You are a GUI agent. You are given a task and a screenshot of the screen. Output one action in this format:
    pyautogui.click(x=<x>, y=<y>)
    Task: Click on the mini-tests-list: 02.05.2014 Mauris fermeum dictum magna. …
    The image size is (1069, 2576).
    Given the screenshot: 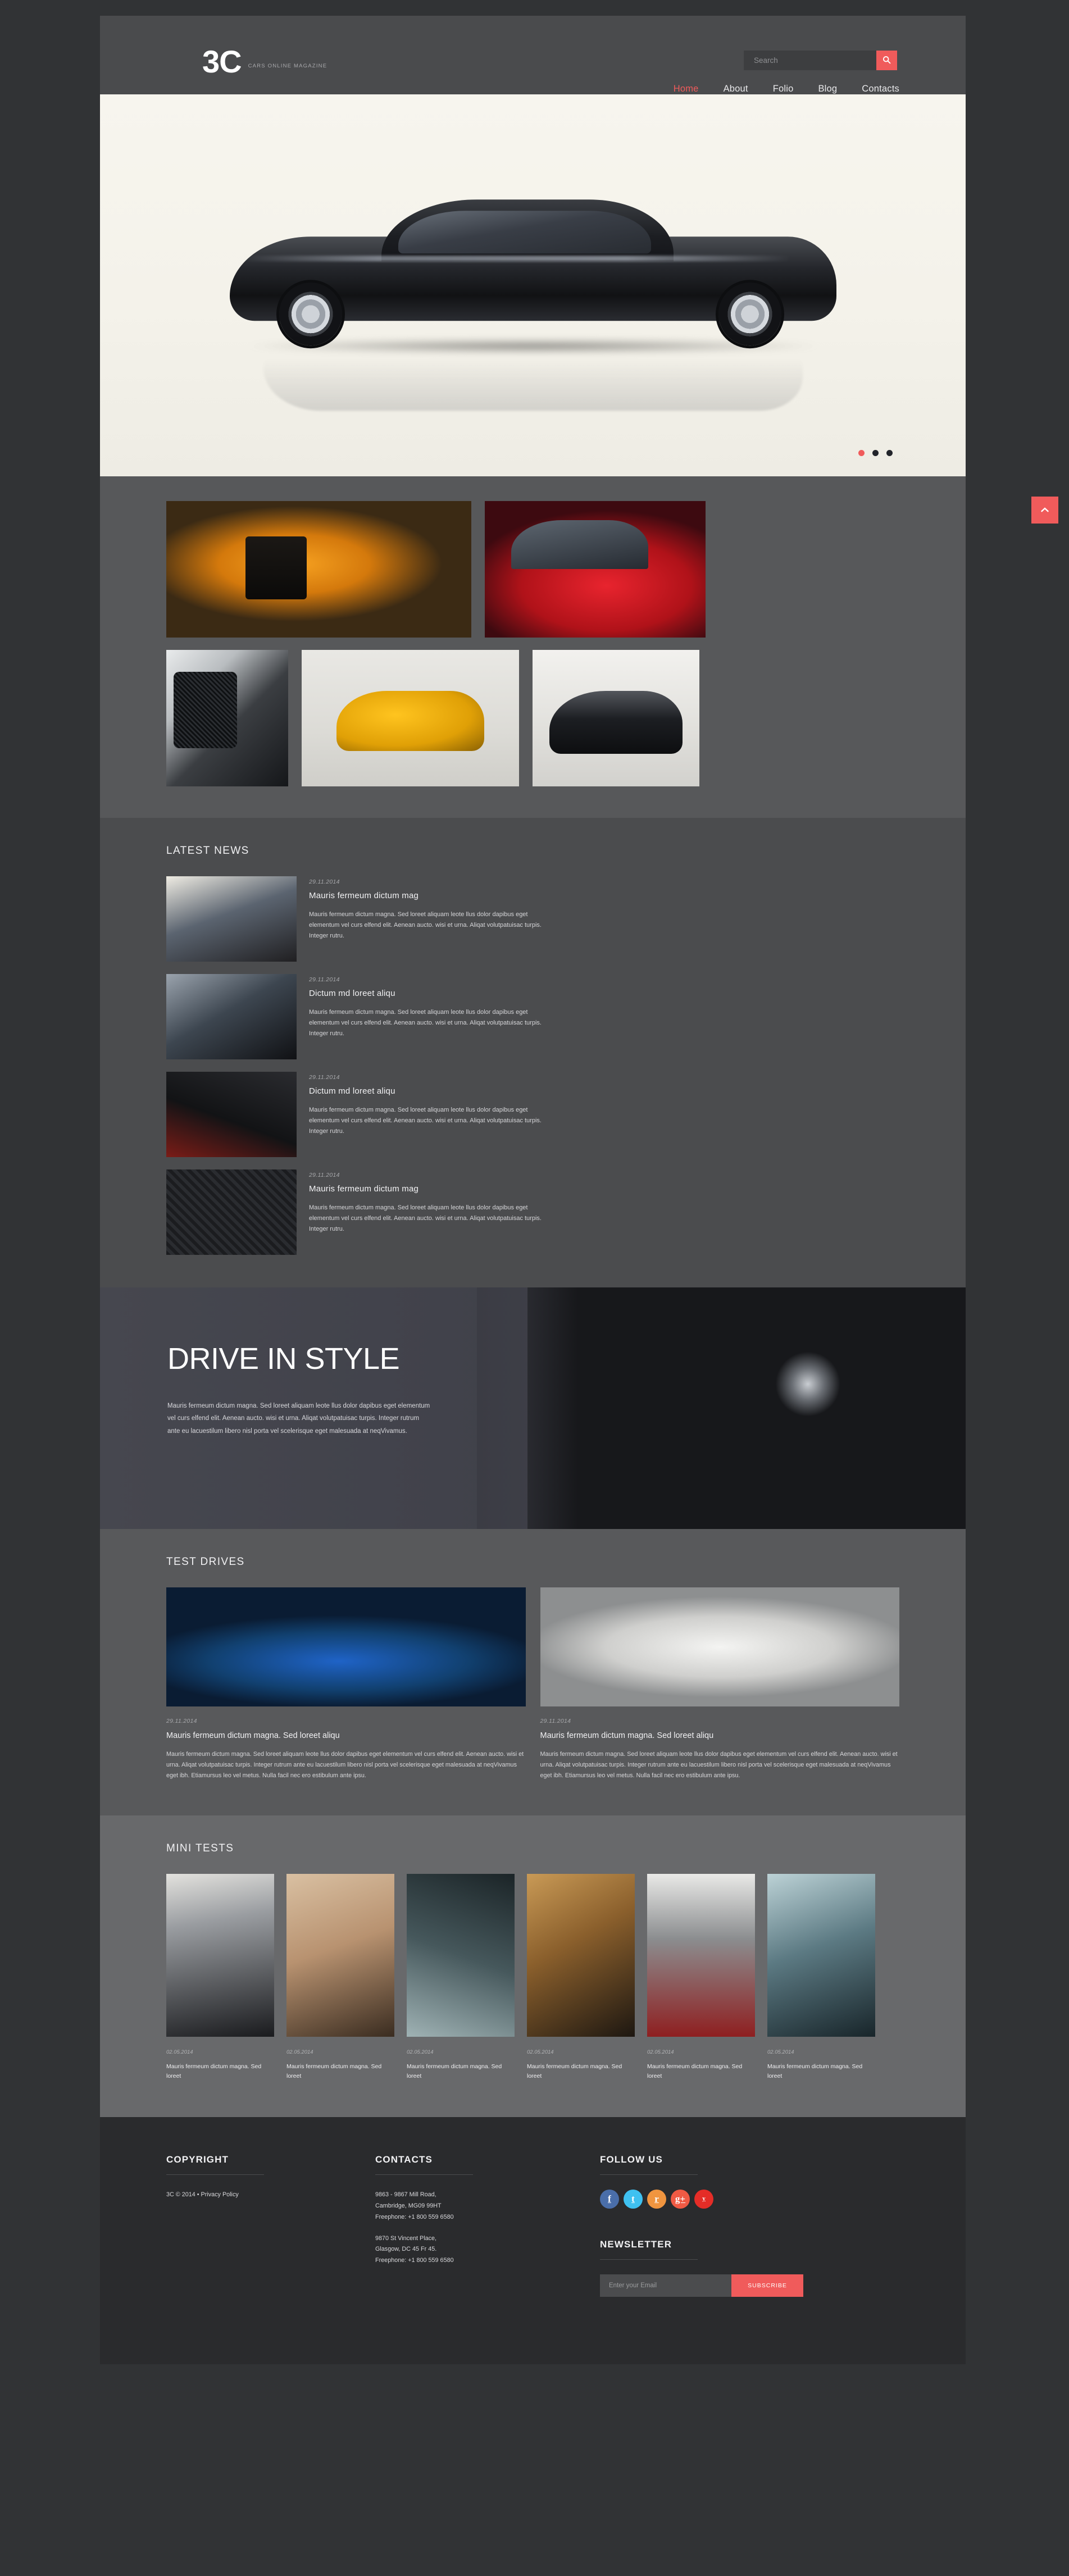 What is the action you would take?
    pyautogui.click(x=532, y=1977)
    